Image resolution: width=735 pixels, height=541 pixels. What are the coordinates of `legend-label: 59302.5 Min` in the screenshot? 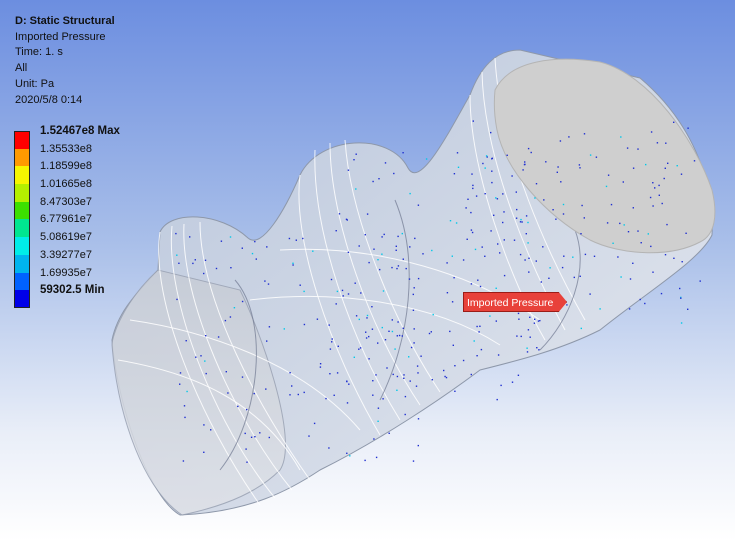 It's located at (72, 290).